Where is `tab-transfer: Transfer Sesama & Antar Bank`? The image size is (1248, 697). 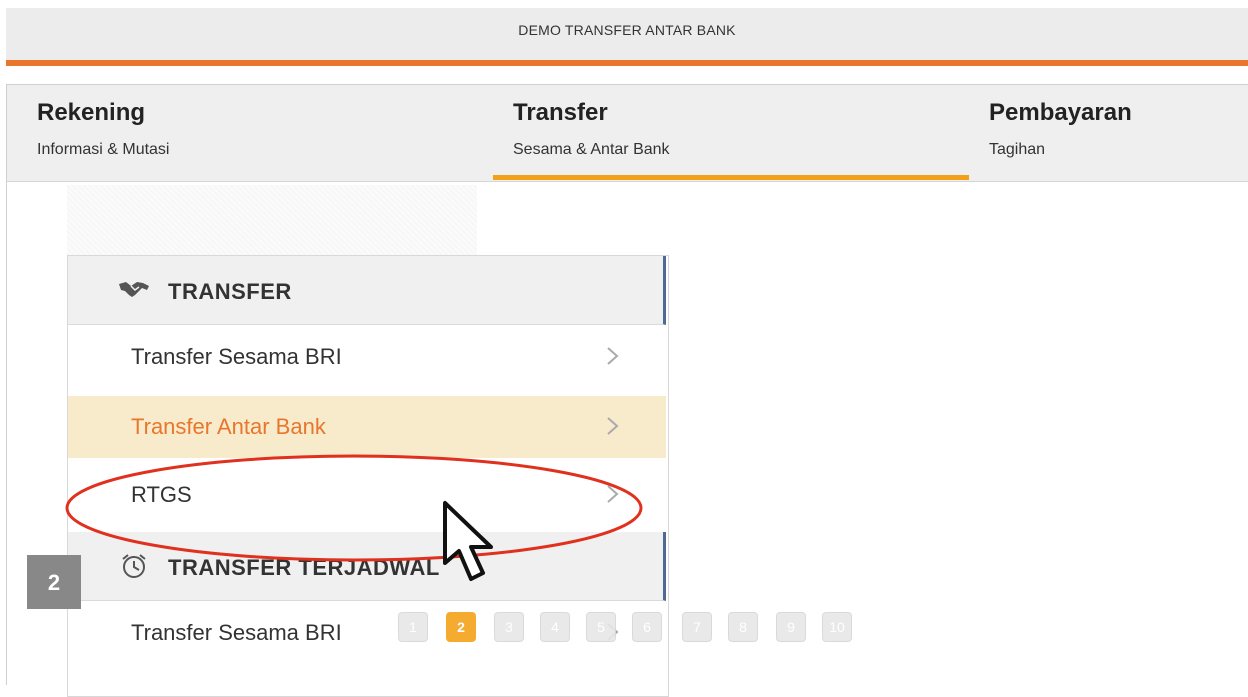
tab-transfer: Transfer Sesama & Antar Bank is located at coordinates (663, 133).